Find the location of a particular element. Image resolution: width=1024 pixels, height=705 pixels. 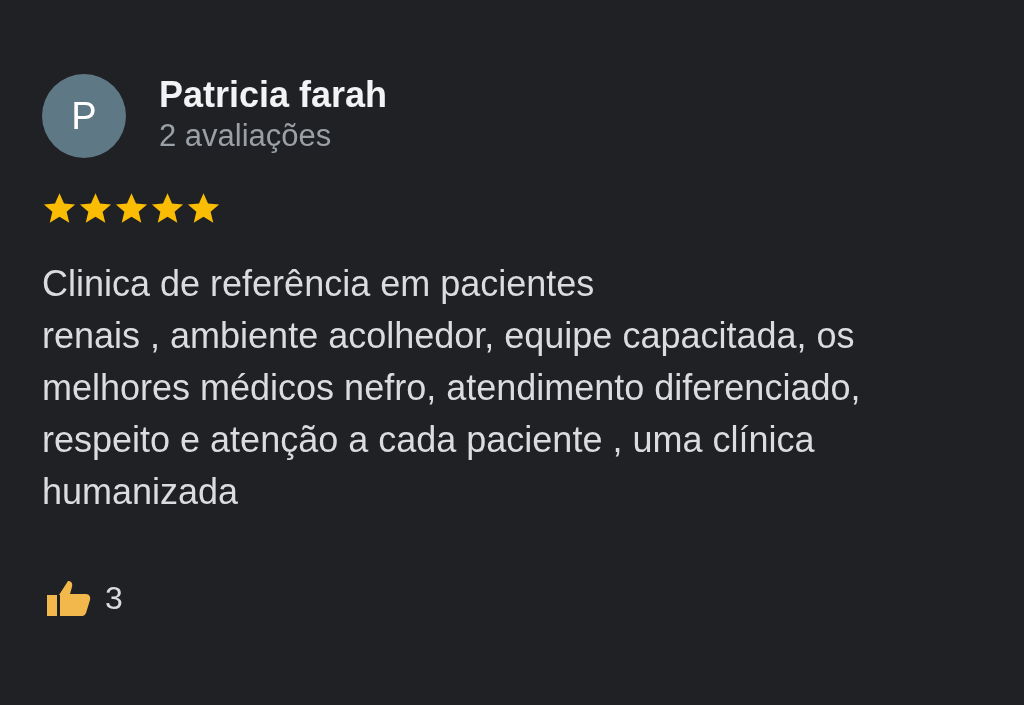

like-count: 3 is located at coordinates (114, 598).